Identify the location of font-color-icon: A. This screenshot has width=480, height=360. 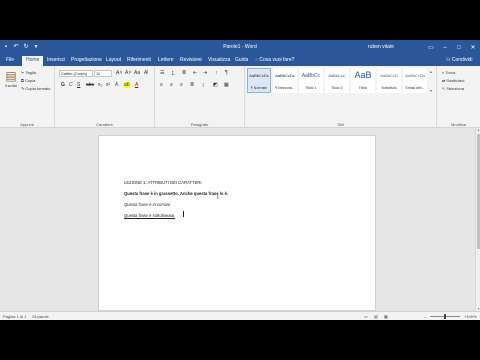
(136, 85).